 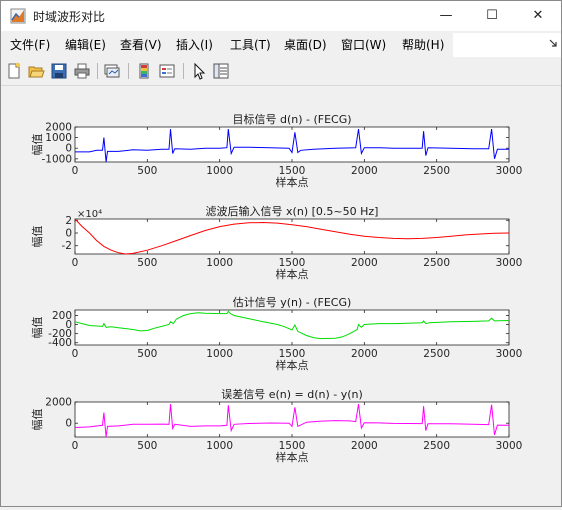 What do you see at coordinates (82, 71) in the screenshot?
I see `print-icon` at bounding box center [82, 71].